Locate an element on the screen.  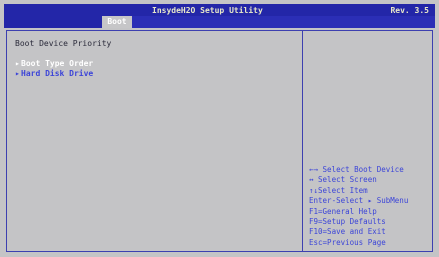
menu-item-boot-type-order: ▸Boot Type Order is located at coordinates (54, 64).